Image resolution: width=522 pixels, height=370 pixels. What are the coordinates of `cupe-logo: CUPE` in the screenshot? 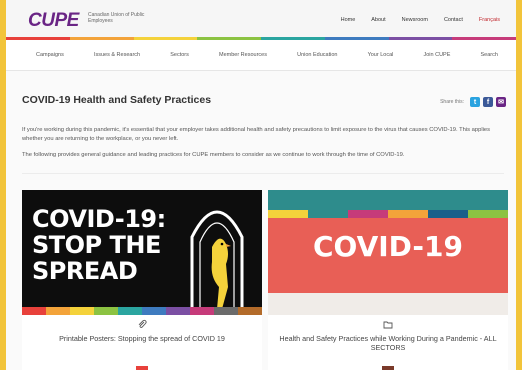 It's located at (53, 21).